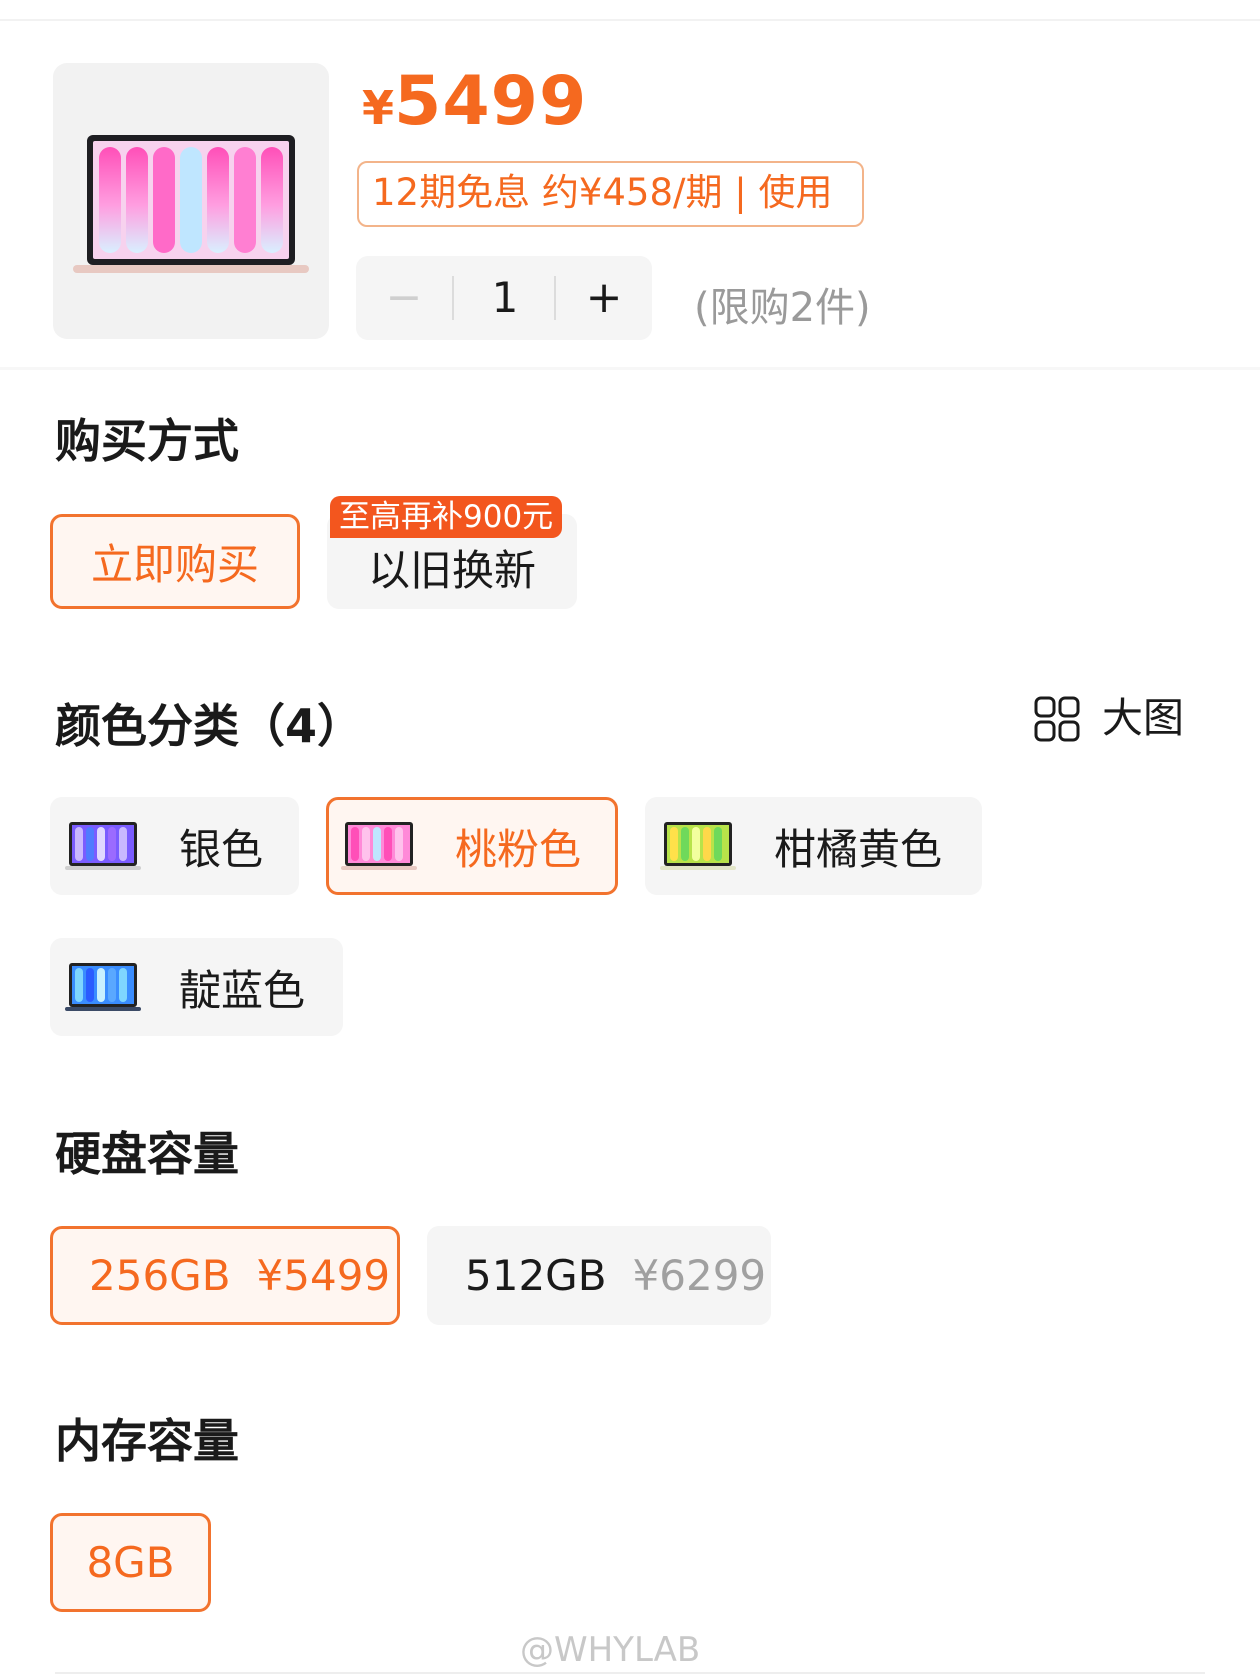 The width and height of the screenshot is (1260, 1676). I want to click on purchase-limit-note: (限购2件), so click(782, 308).